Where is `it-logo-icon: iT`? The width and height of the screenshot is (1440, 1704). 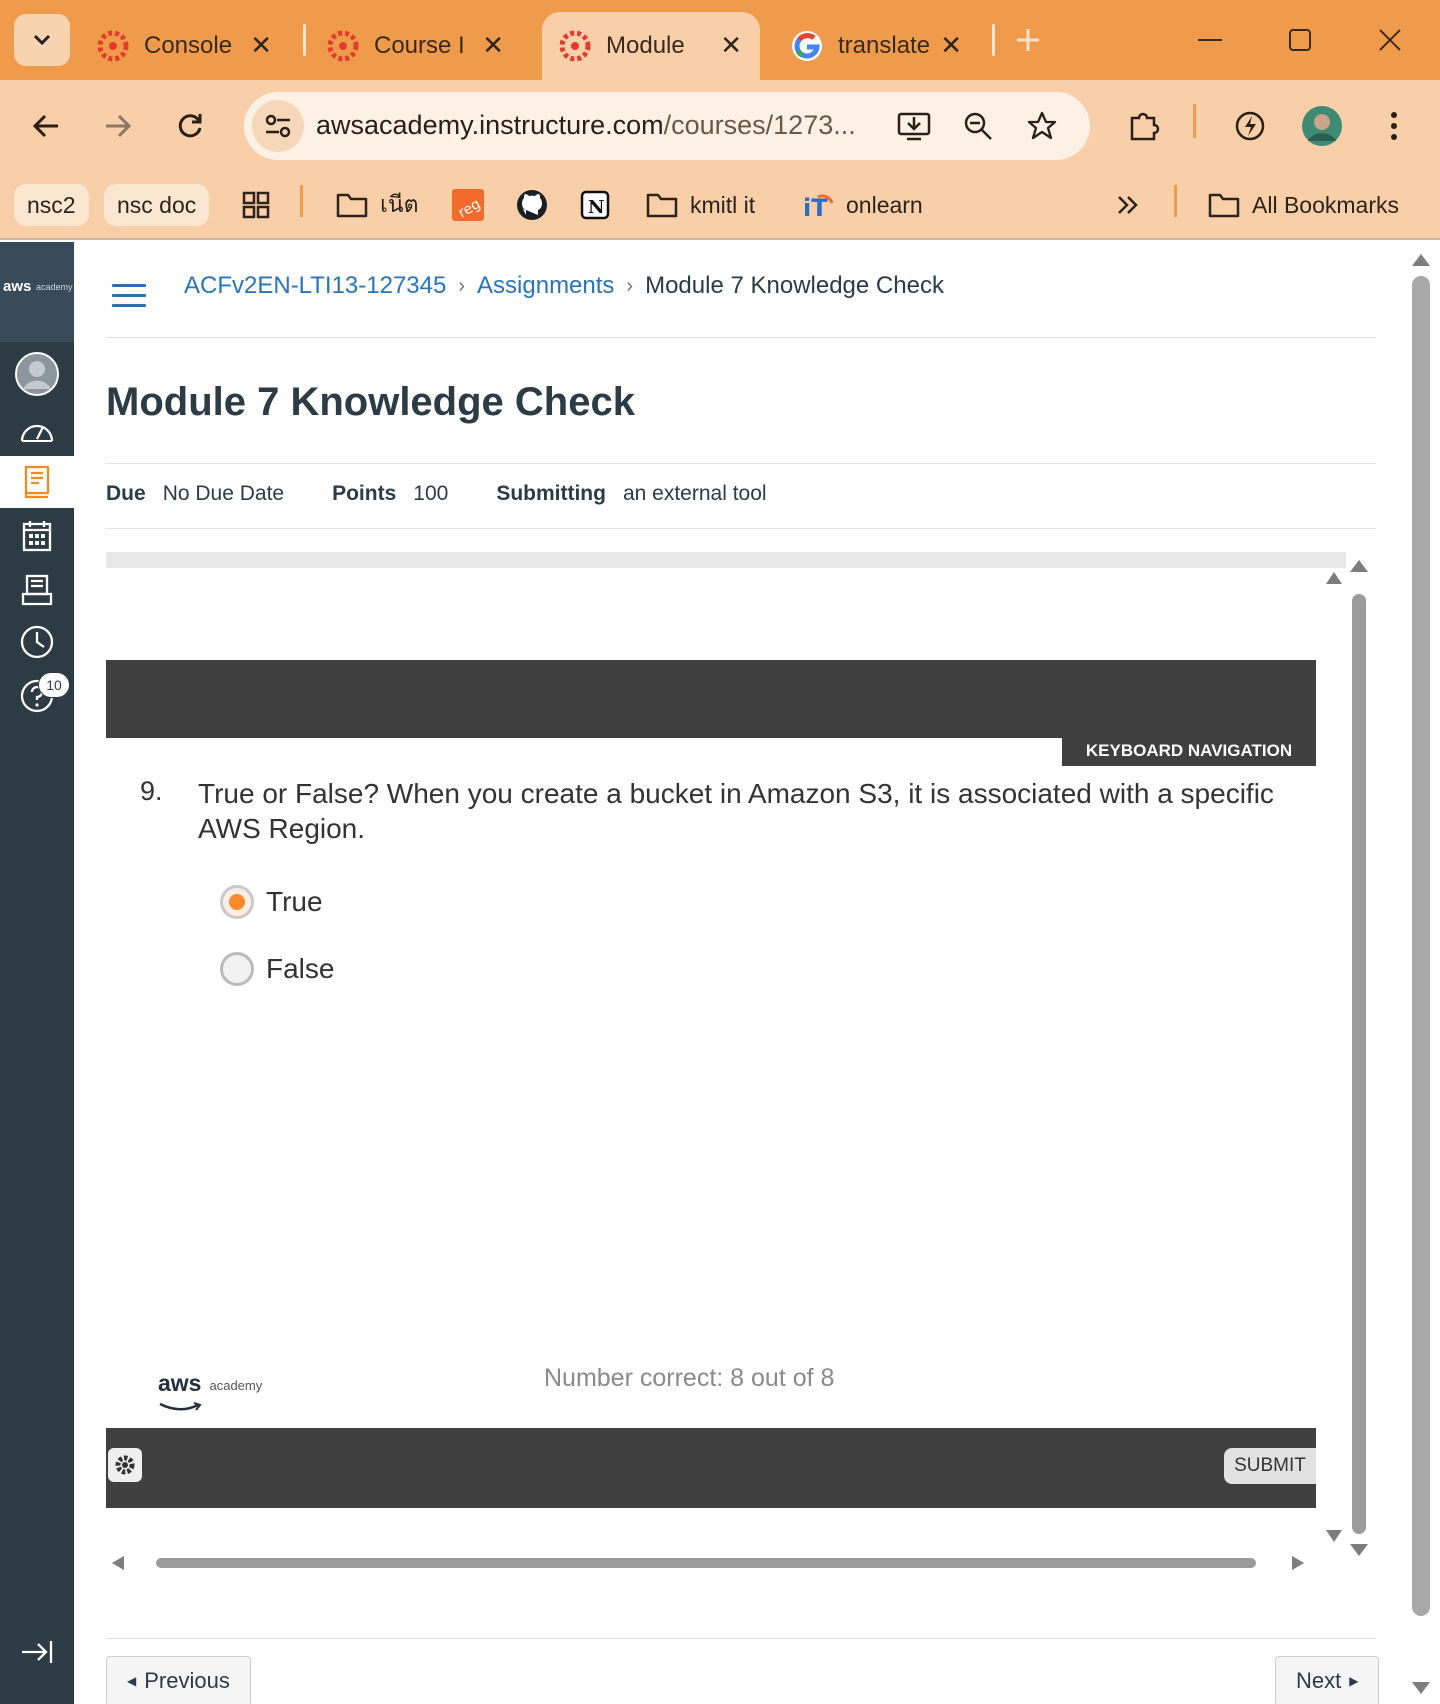
it-logo-icon: iT is located at coordinates (818, 207).